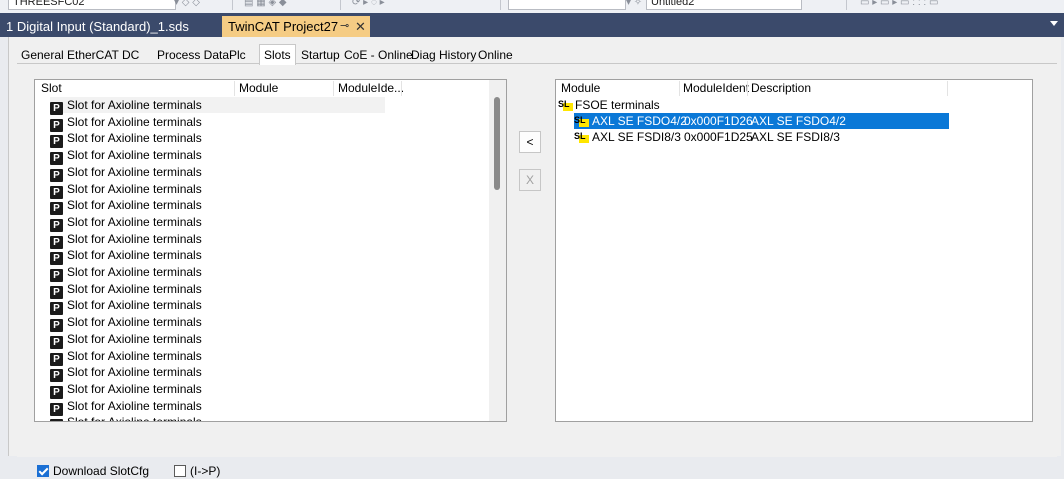  I want to click on column-header-slot: Slot, so click(51, 88).